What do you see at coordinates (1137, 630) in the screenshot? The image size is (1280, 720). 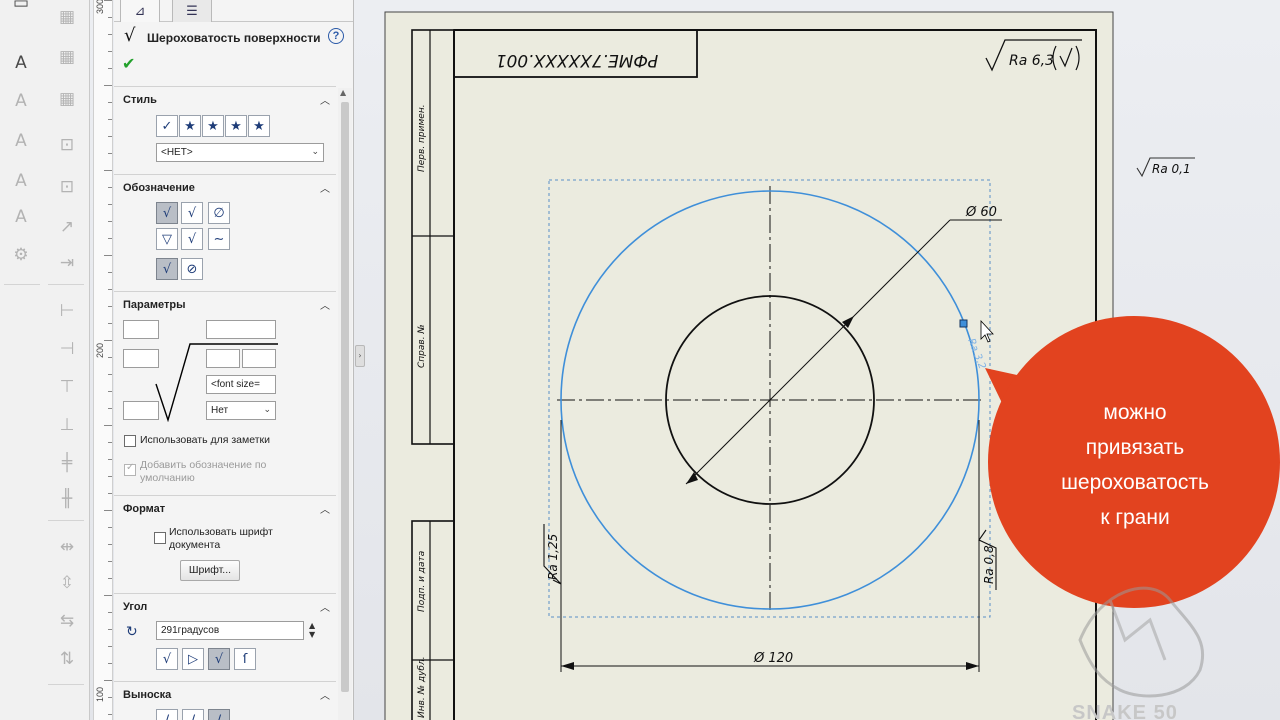 I see `watermark-stroke` at bounding box center [1137, 630].